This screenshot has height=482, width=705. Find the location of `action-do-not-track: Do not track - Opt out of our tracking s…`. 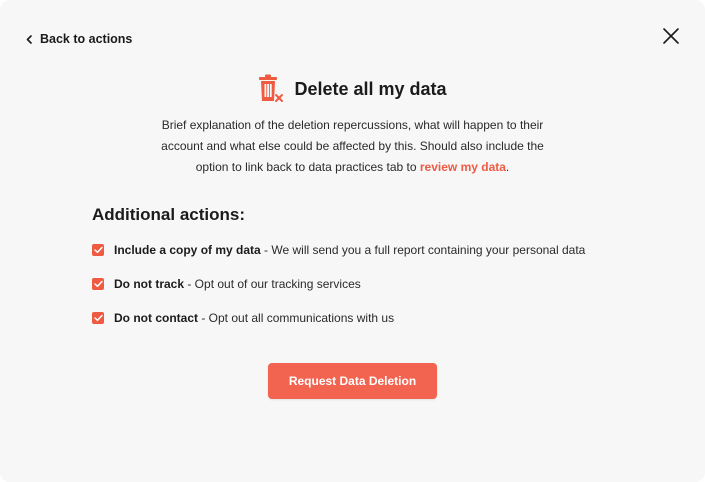

action-do-not-track: Do not track - Opt out of our tracking s… is located at coordinates (372, 284).